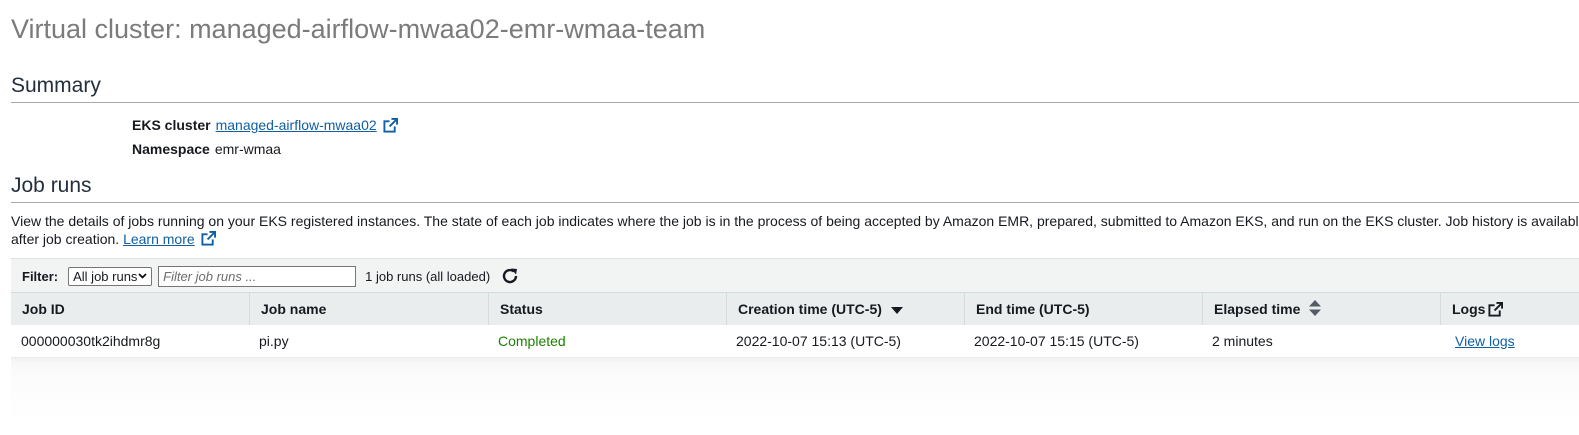  What do you see at coordinates (795, 102) in the screenshot?
I see `summary-divider` at bounding box center [795, 102].